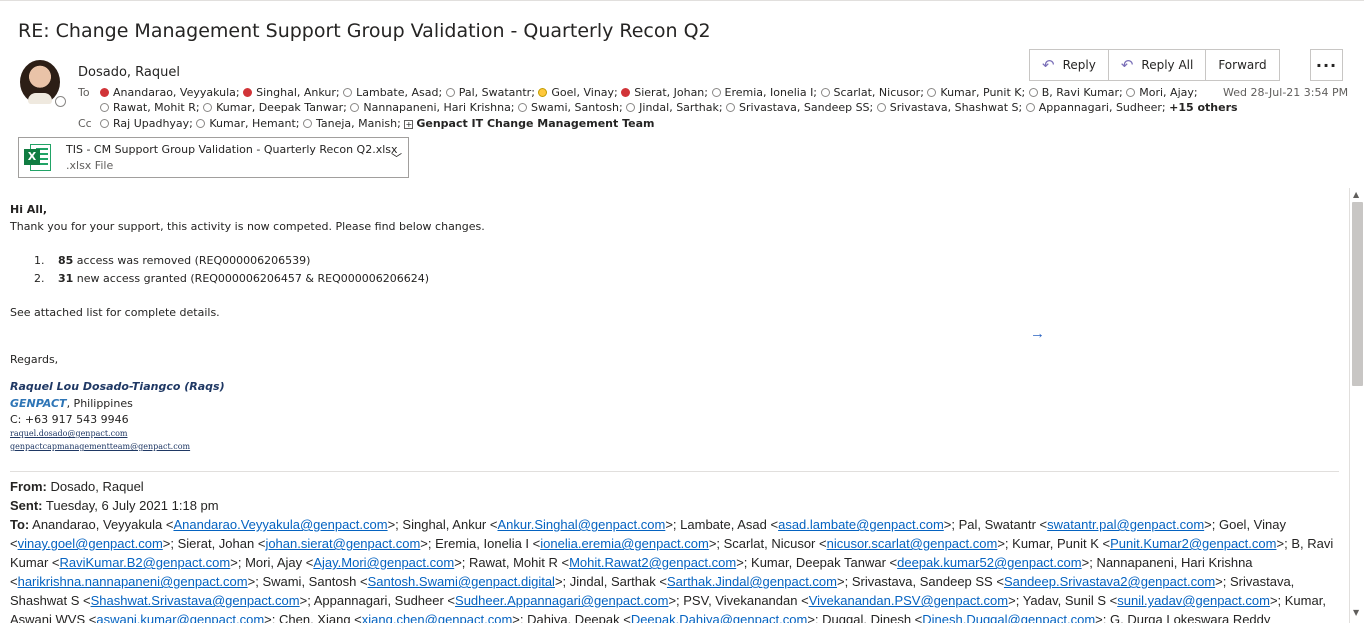 This screenshot has width=1364, height=623. What do you see at coordinates (1356, 612) in the screenshot?
I see `scroll-down-icon: ▼` at bounding box center [1356, 612].